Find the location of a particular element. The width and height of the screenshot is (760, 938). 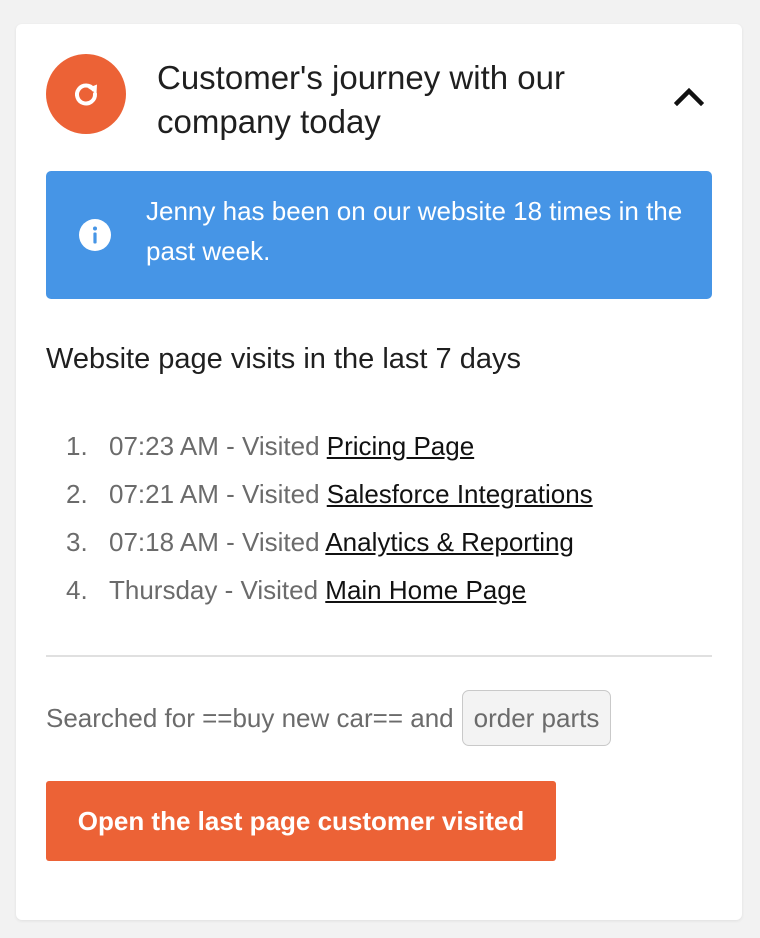

visit-time: 07:18 AM - Visited is located at coordinates (217, 542).